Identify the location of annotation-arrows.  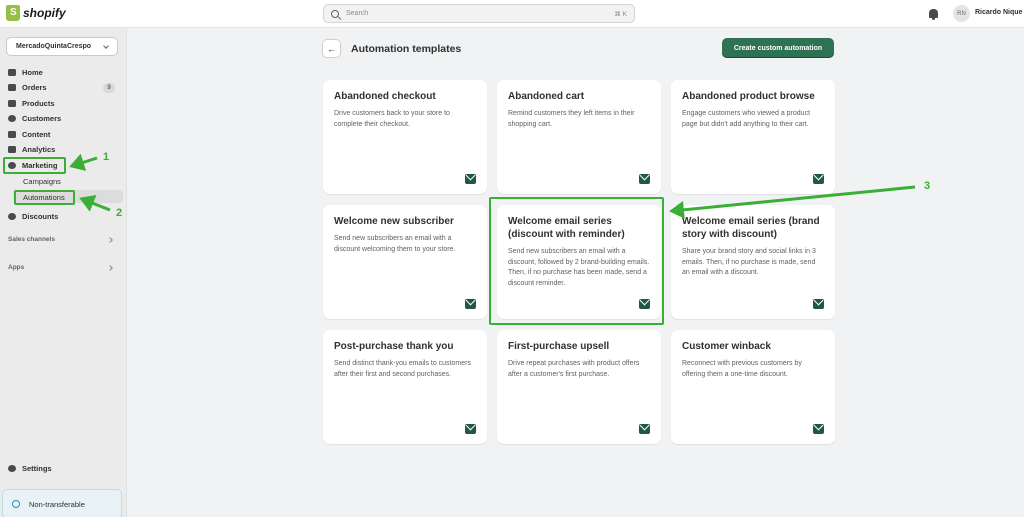
(492, 186).